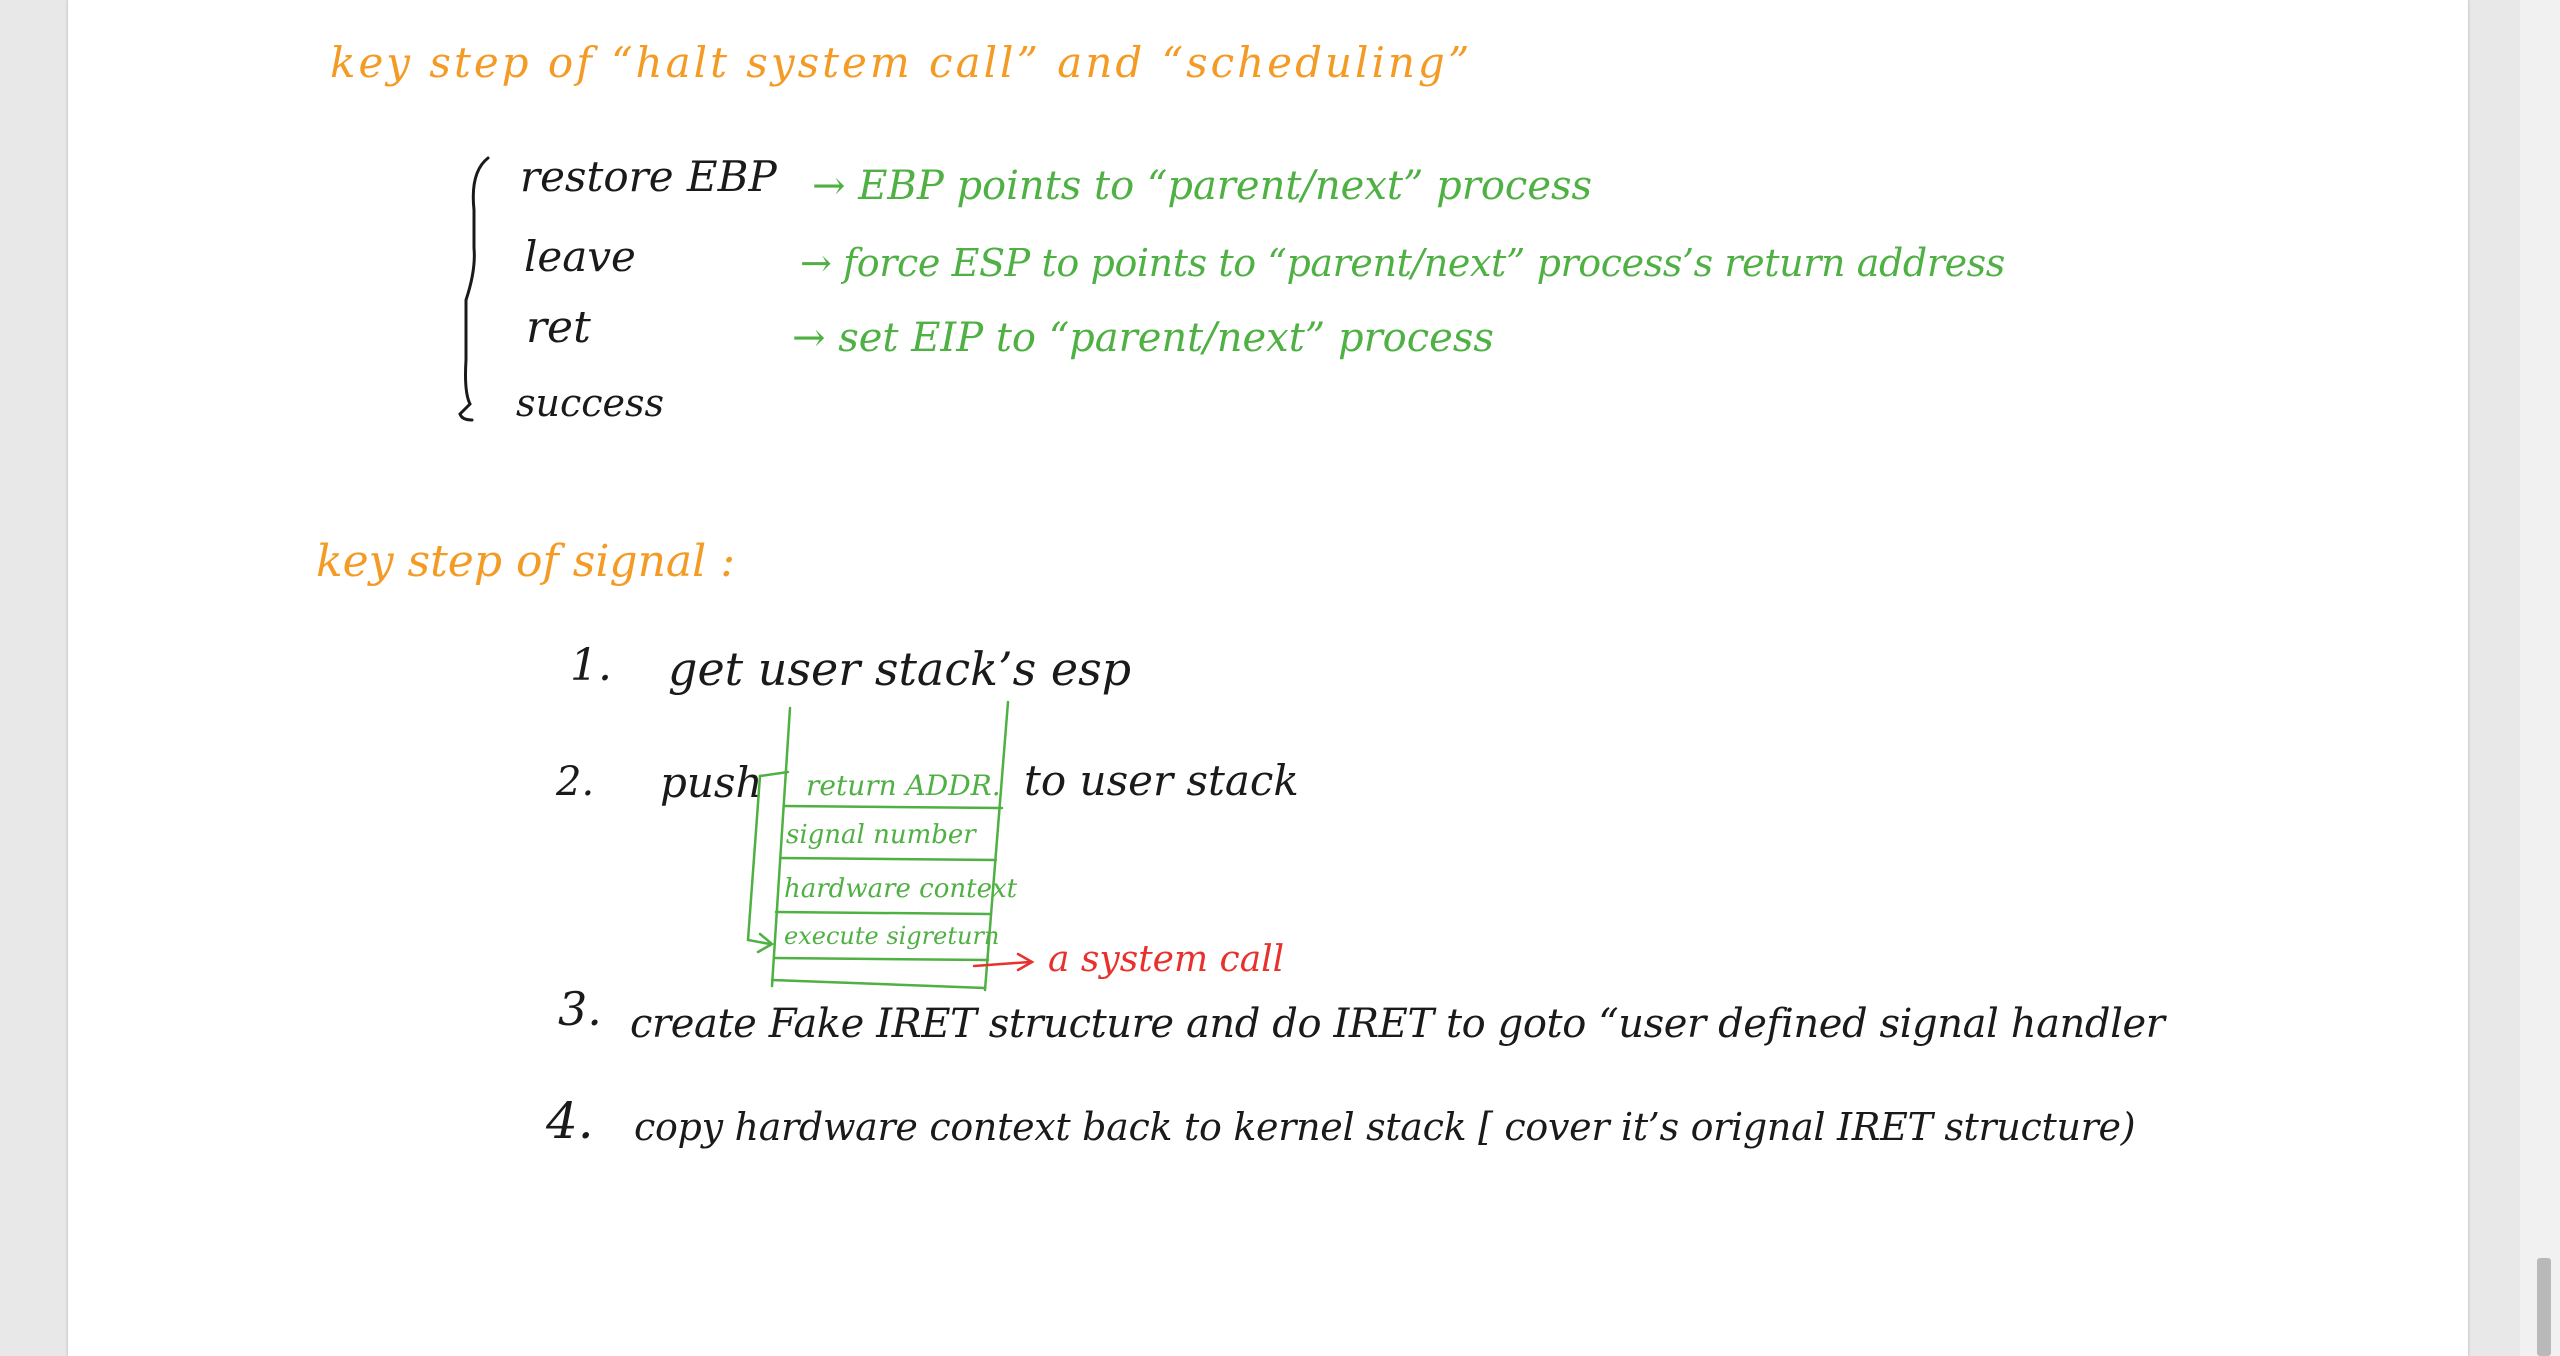 The height and width of the screenshot is (1356, 2560). I want to click on stack-cell-signal-number: signal number, so click(881, 835).